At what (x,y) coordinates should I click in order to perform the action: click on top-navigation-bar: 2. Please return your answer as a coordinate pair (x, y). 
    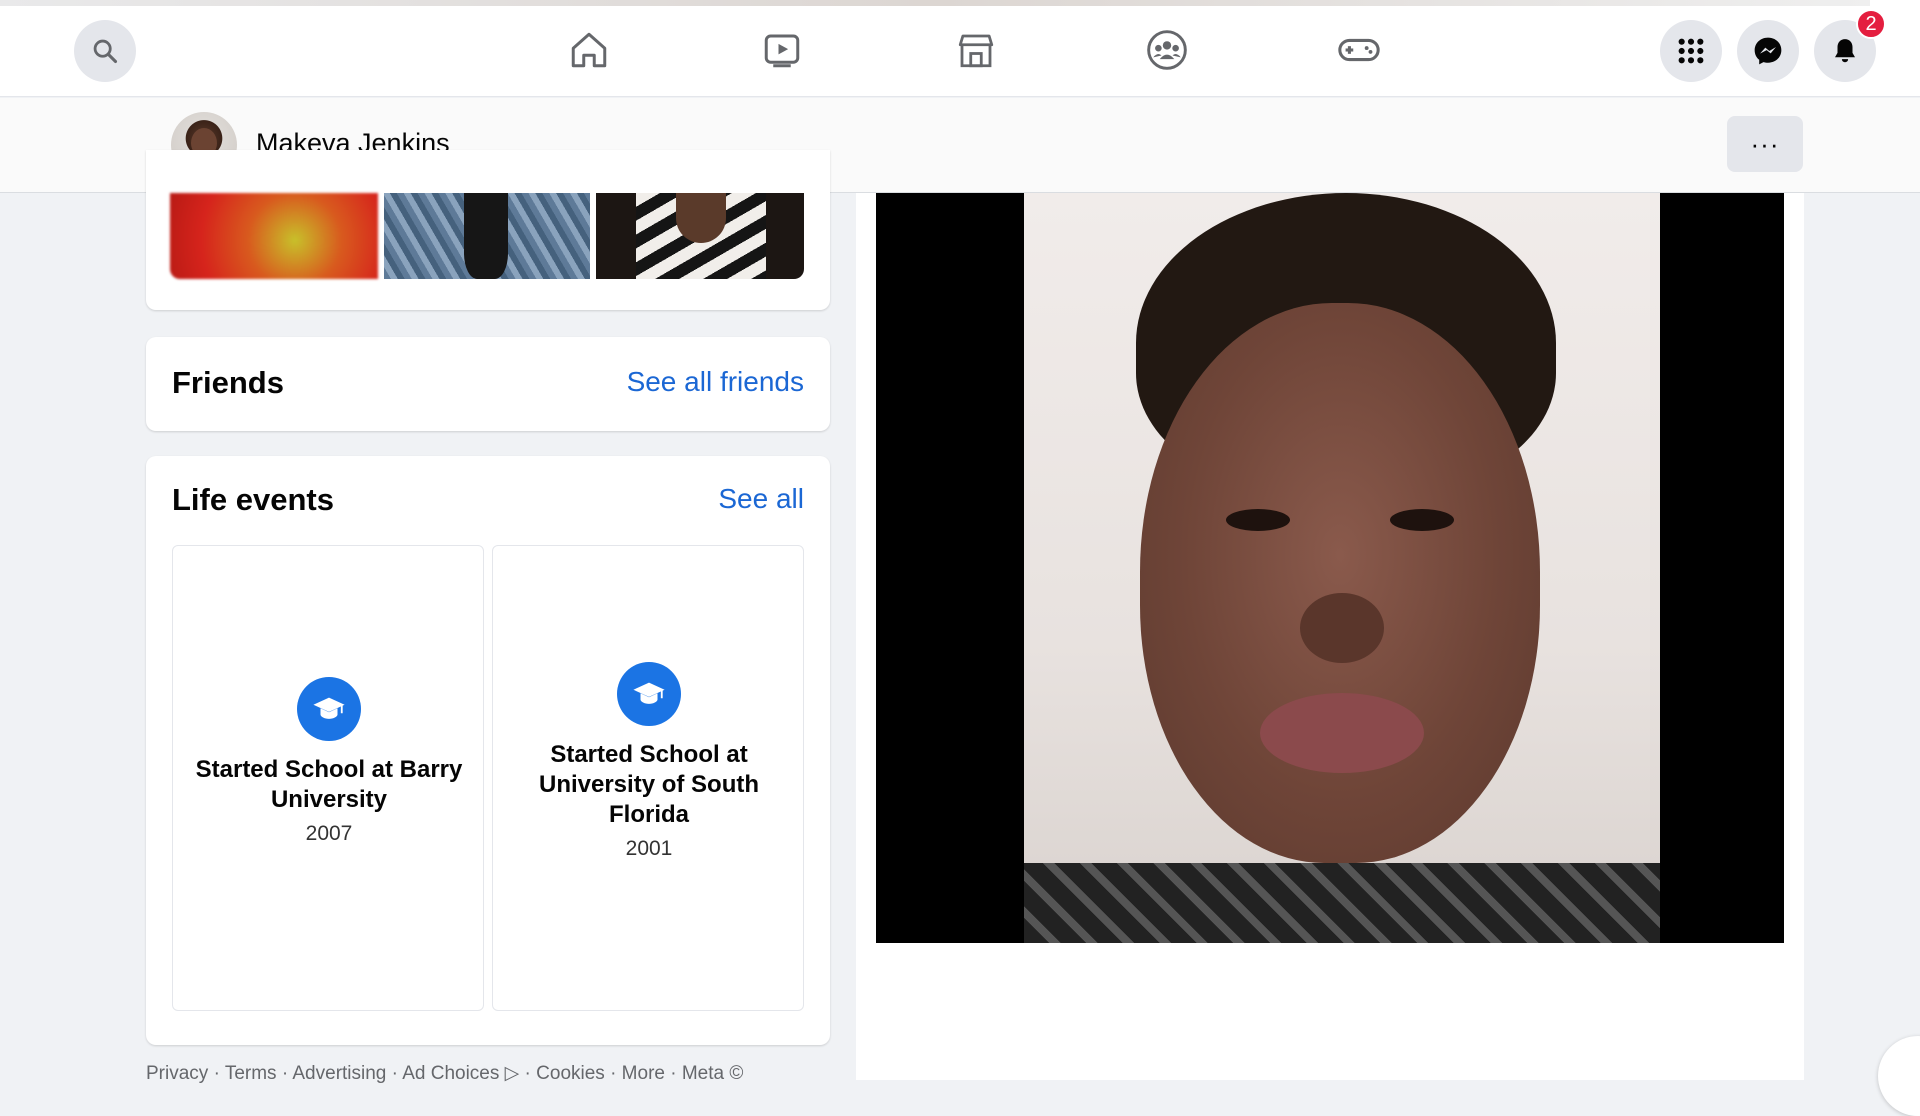
    Looking at the image, I should click on (960, 48).